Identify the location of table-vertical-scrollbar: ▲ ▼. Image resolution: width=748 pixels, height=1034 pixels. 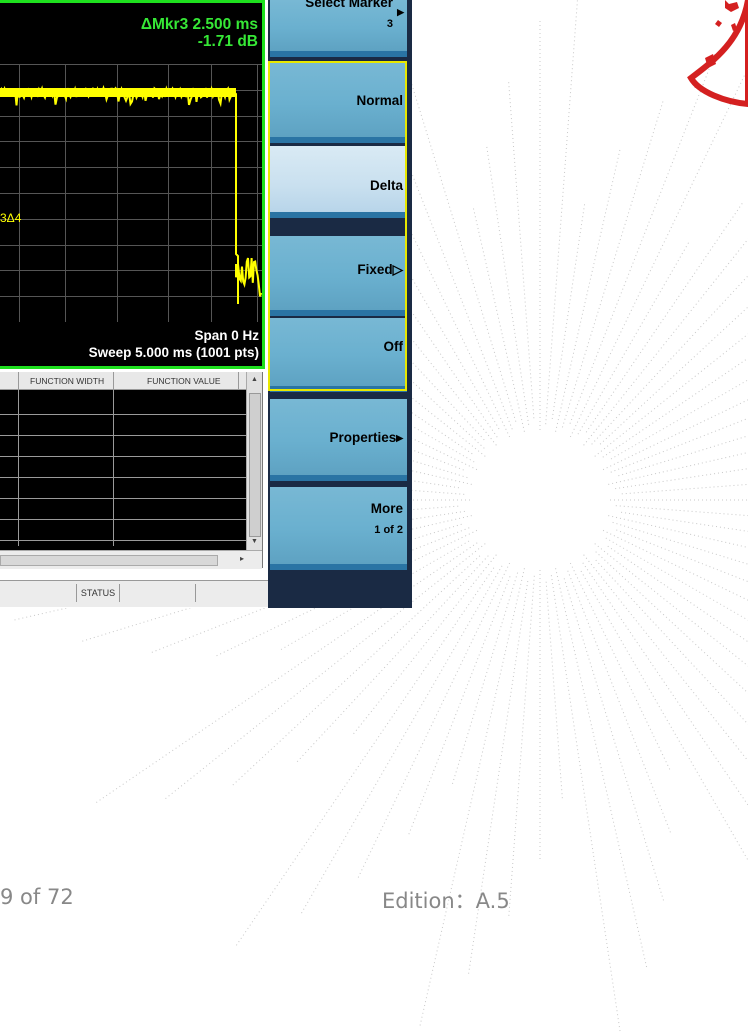
(254, 461).